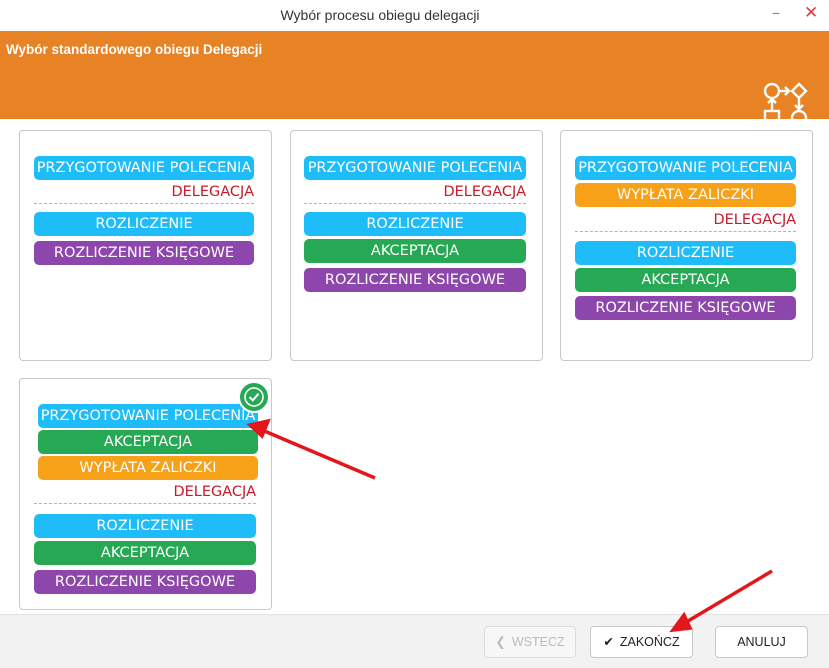 The image size is (829, 668). What do you see at coordinates (500, 642) in the screenshot?
I see `chevron-left-icon: ❮` at bounding box center [500, 642].